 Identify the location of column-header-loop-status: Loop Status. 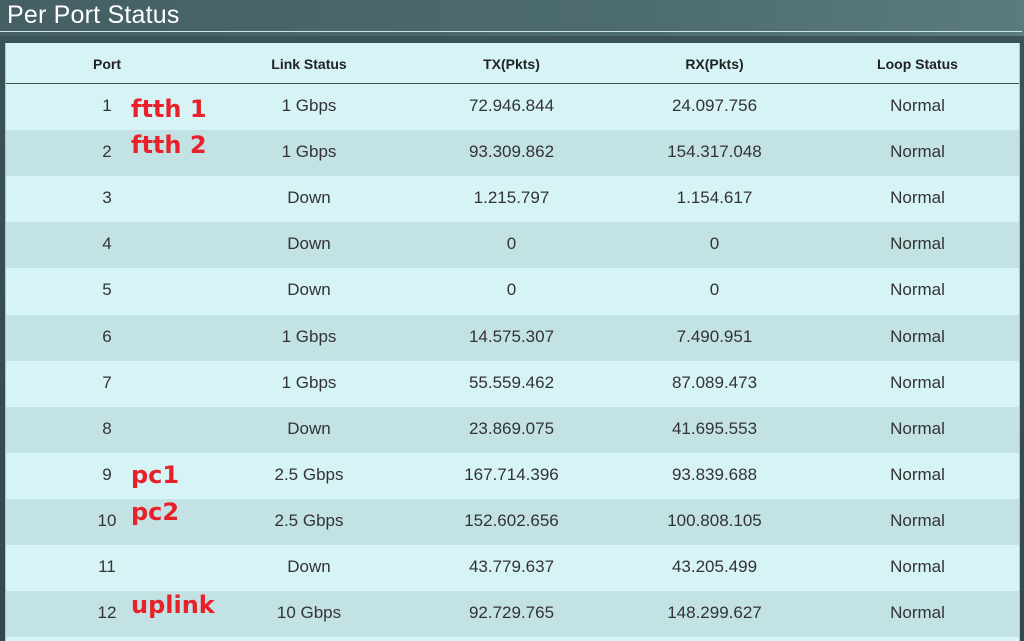
(917, 64).